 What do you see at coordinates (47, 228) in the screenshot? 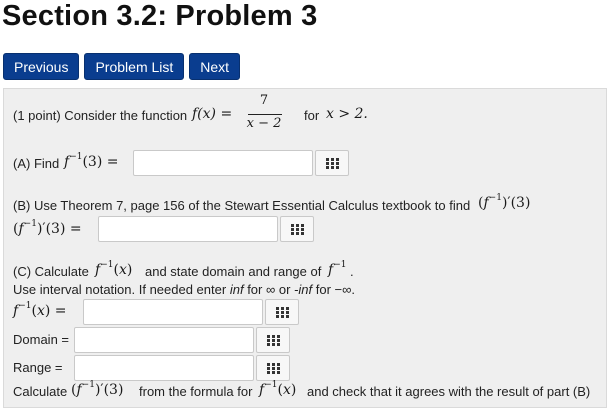
I see `part-b-expression: (f−1)′(3) =` at bounding box center [47, 228].